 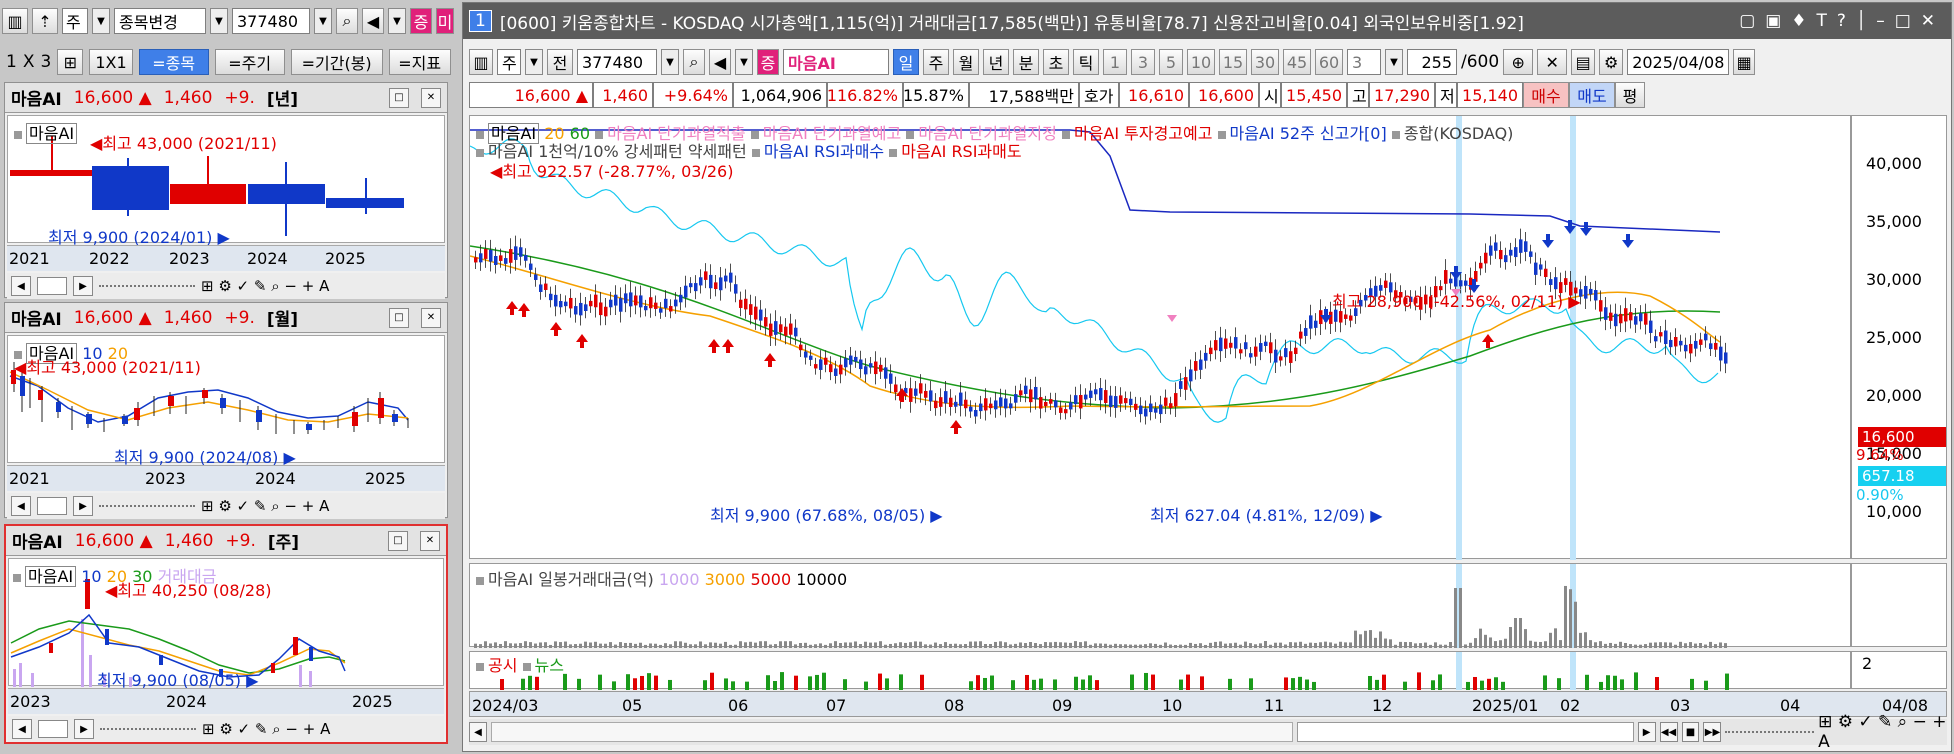 I want to click on period-week: 주, so click(x=936, y=62).